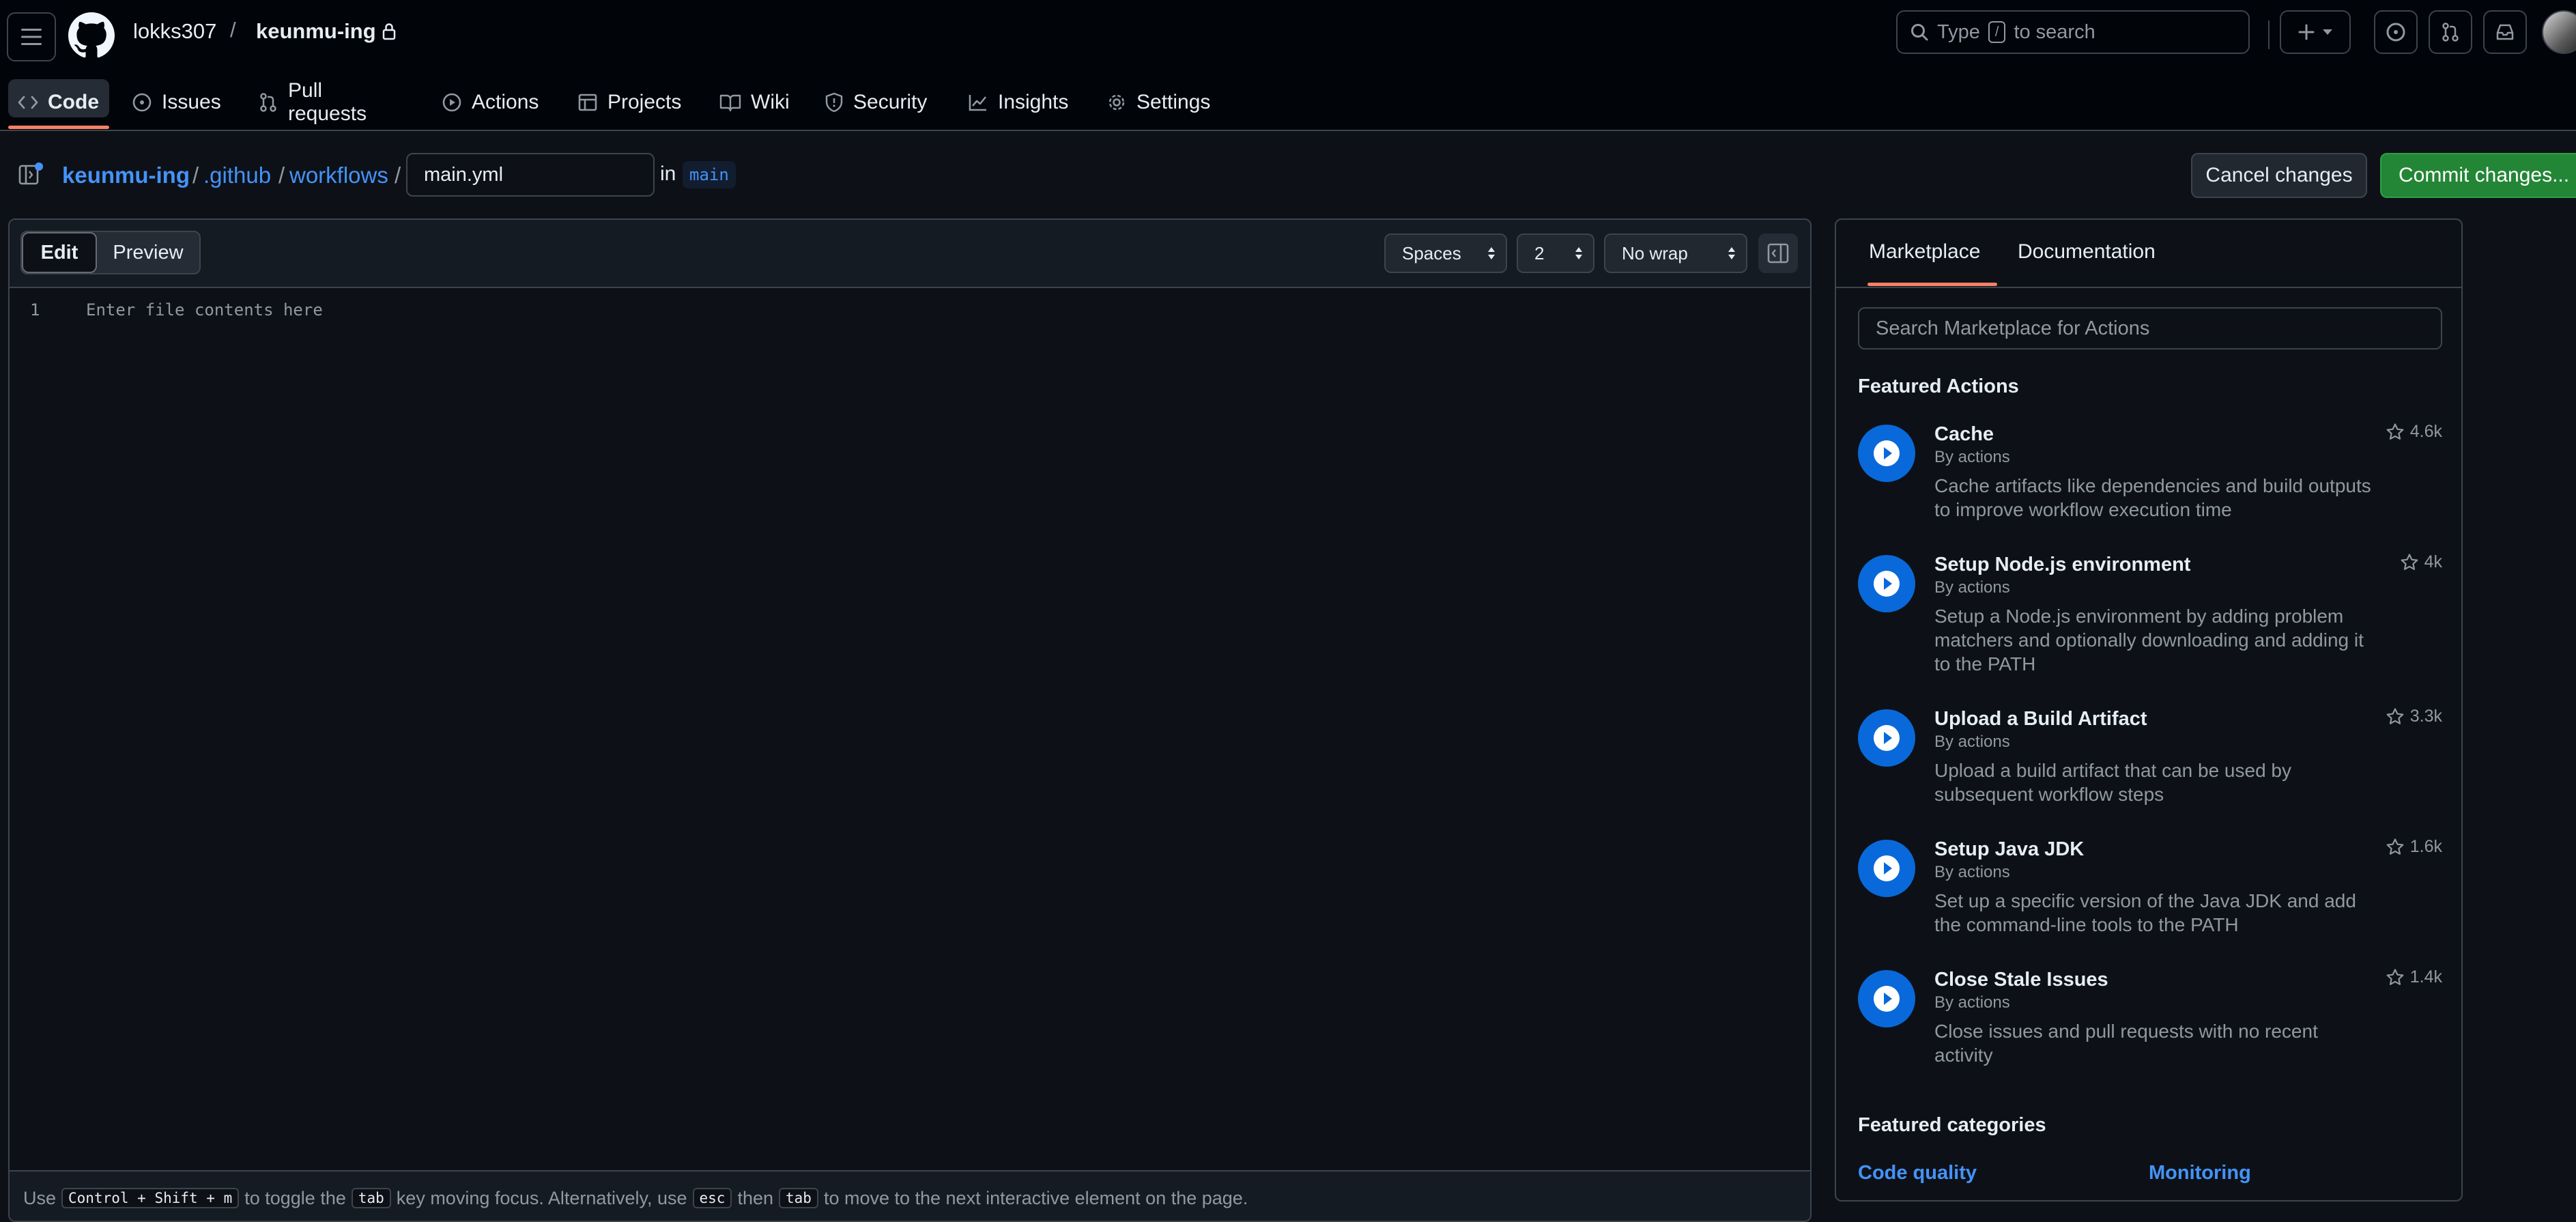 This screenshot has width=2576, height=1222. I want to click on tab-insights: Insights, so click(1018, 103).